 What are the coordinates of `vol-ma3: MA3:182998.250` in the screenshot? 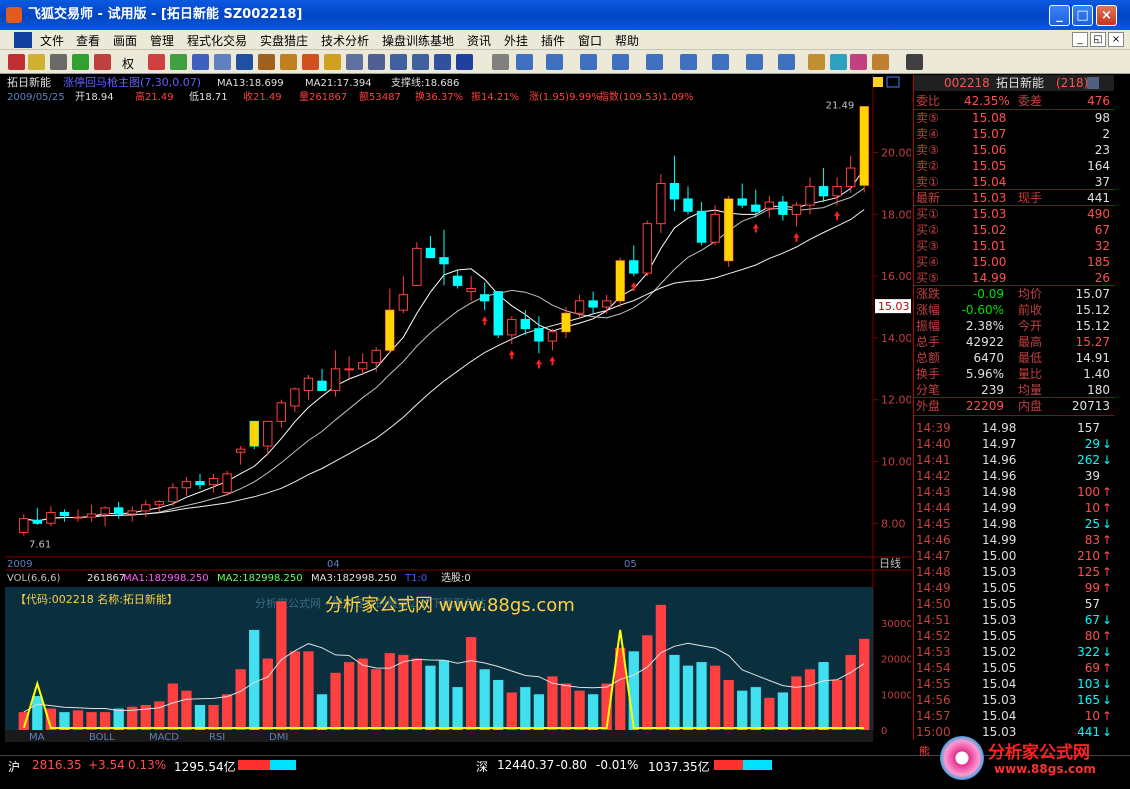 It's located at (354, 578).